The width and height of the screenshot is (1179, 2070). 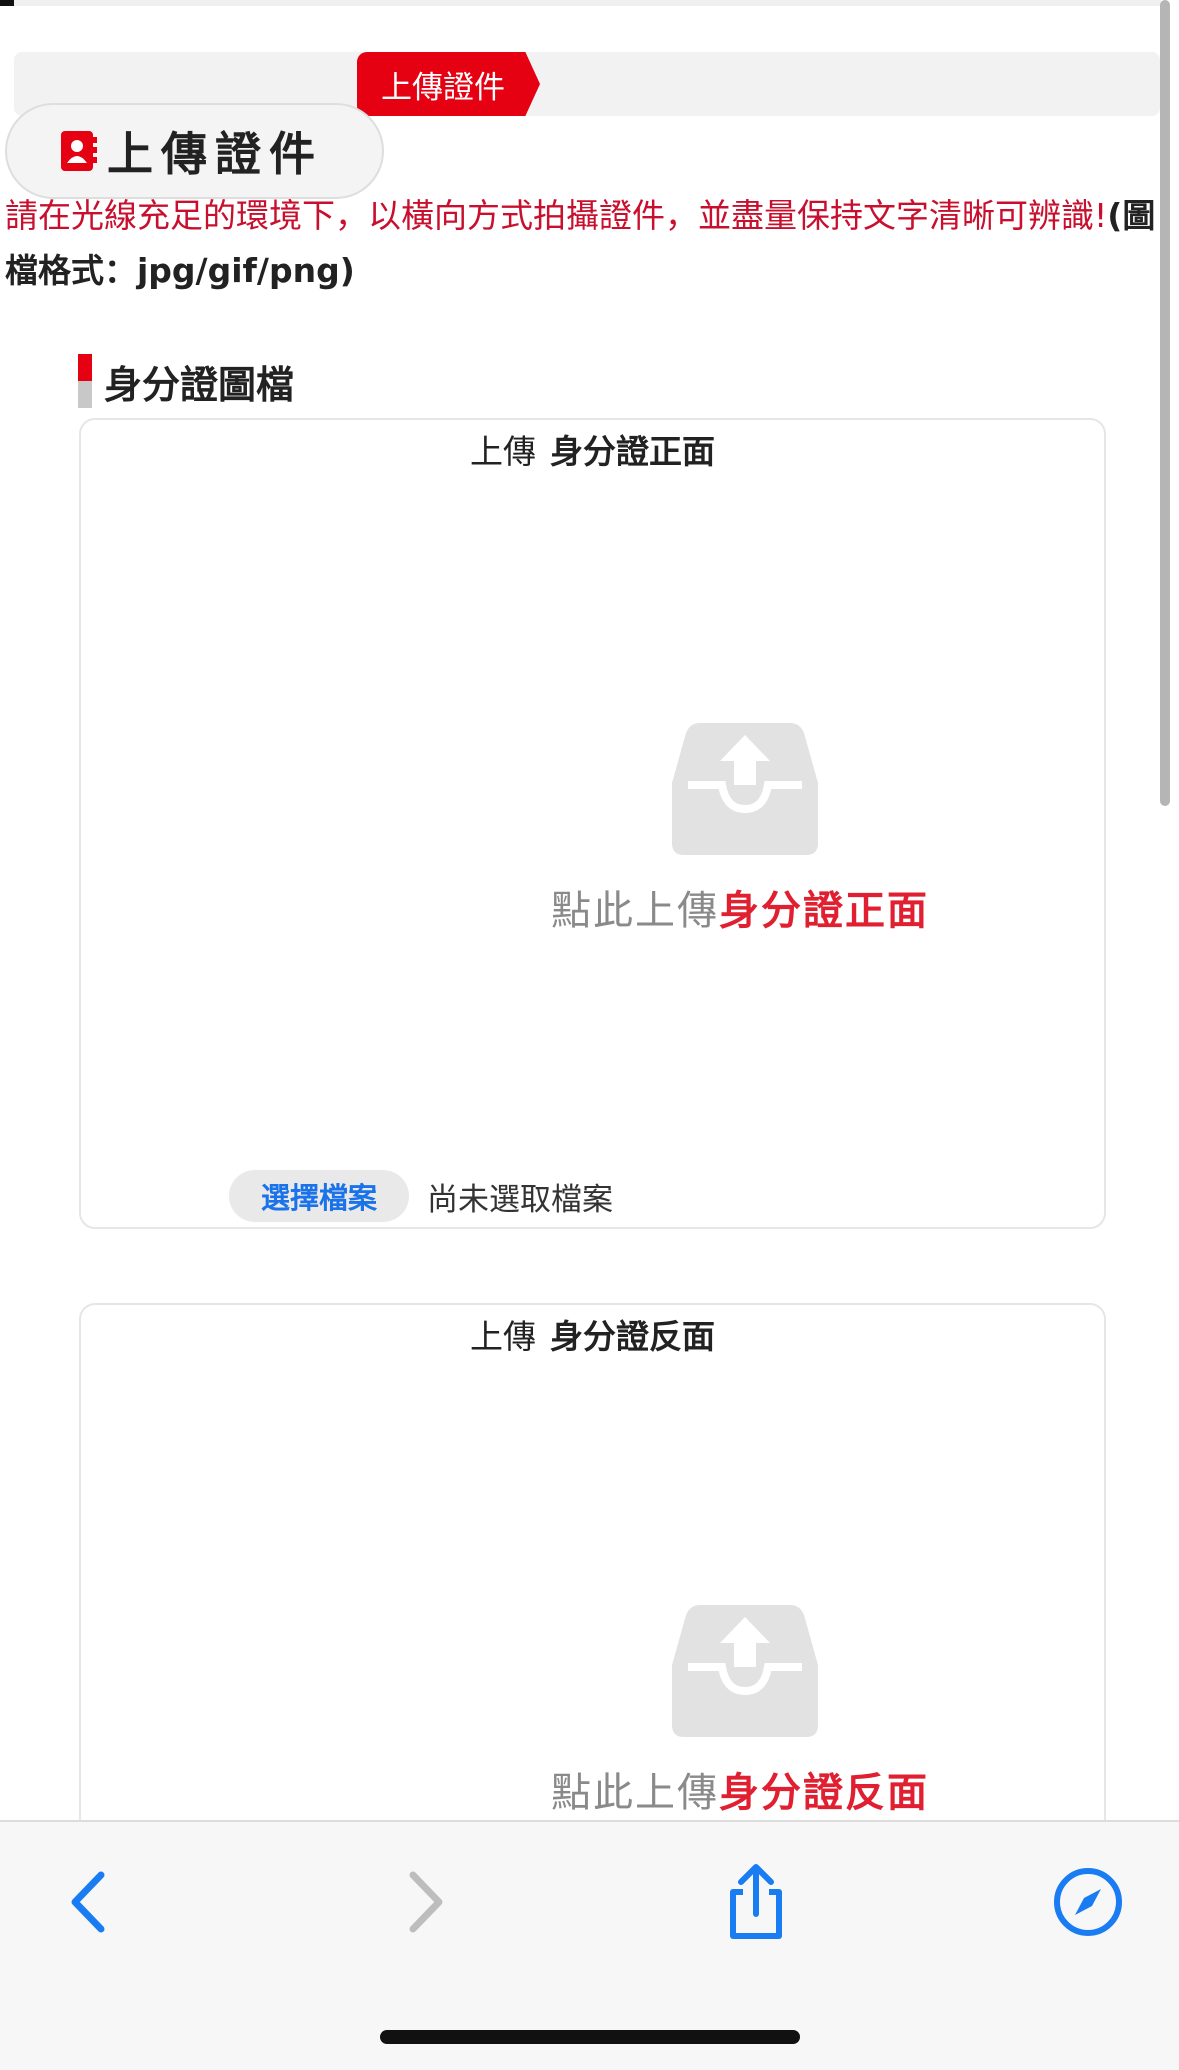 What do you see at coordinates (88, 1902) in the screenshot?
I see `back-icon` at bounding box center [88, 1902].